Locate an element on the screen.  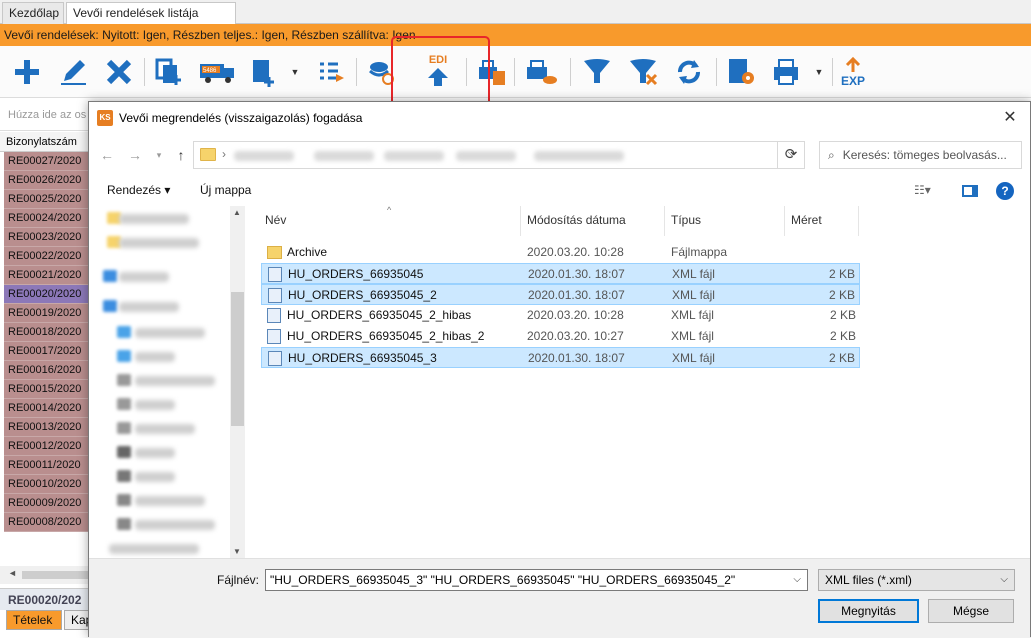
column-header-modified: Módosítás dátuma is located at coordinates (593, 221).